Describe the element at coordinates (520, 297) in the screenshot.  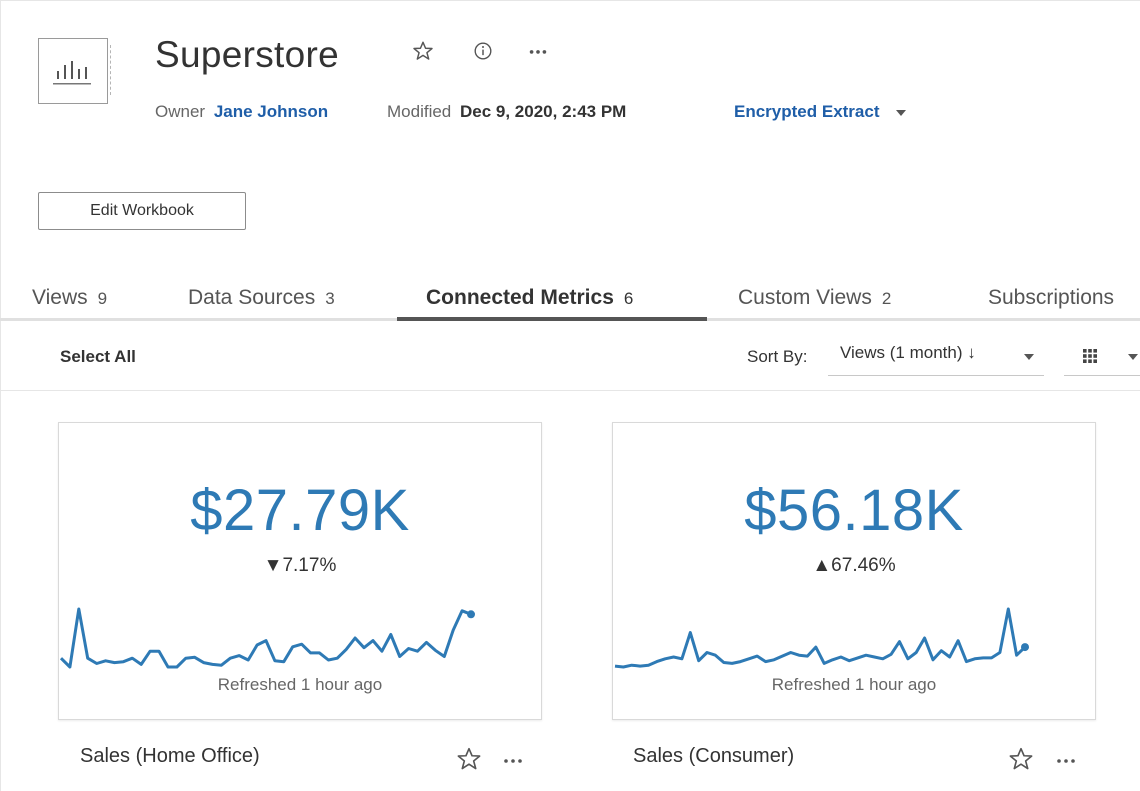
I see `tab-label: Connected Metrics` at that location.